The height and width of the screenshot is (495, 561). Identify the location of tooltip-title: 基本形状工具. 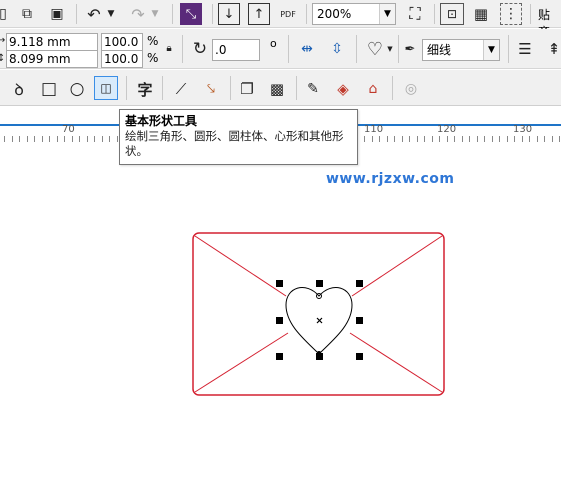
(161, 121).